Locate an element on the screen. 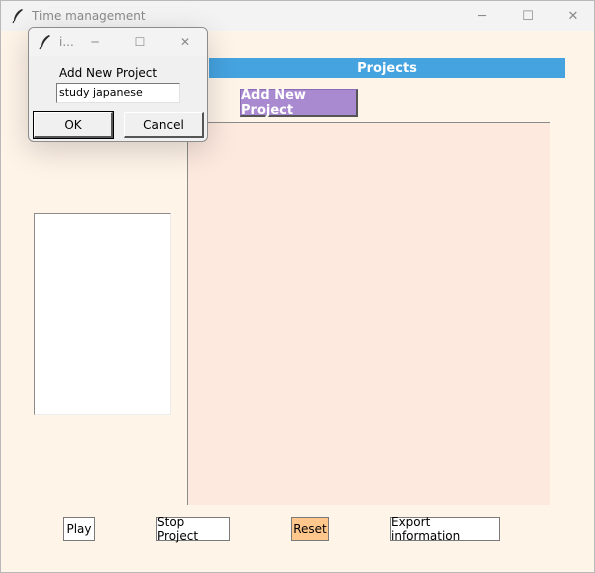  cancel-button: Cancel is located at coordinates (164, 125).